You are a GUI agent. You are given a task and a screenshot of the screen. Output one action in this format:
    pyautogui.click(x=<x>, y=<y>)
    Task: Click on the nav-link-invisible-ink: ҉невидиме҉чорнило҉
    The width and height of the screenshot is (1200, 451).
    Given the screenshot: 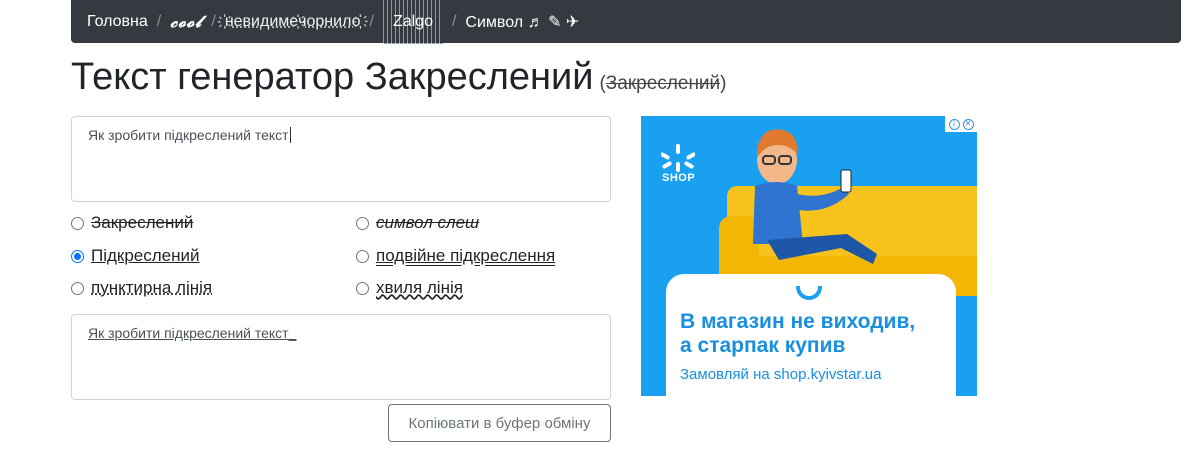 What is the action you would take?
    pyautogui.click(x=293, y=22)
    